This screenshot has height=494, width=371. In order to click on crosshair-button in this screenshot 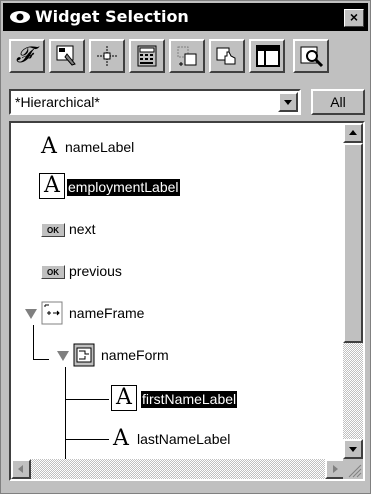, I will do `click(107, 56)`.